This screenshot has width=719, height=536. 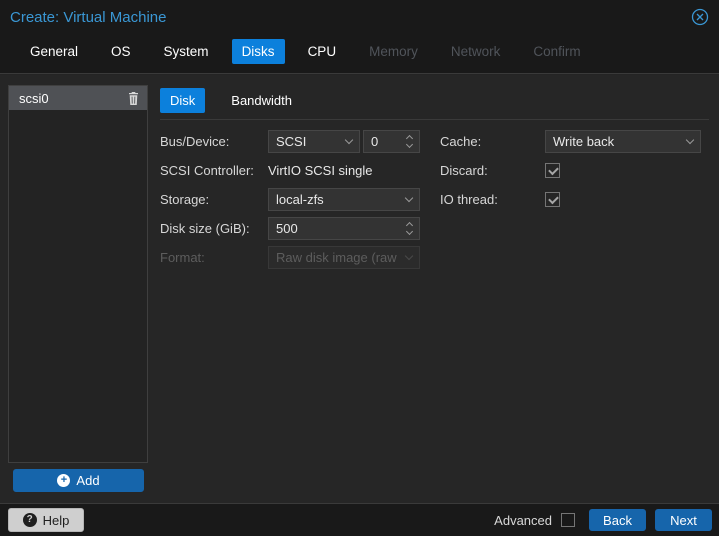 I want to click on tab-confirm: Confirm, so click(x=557, y=51).